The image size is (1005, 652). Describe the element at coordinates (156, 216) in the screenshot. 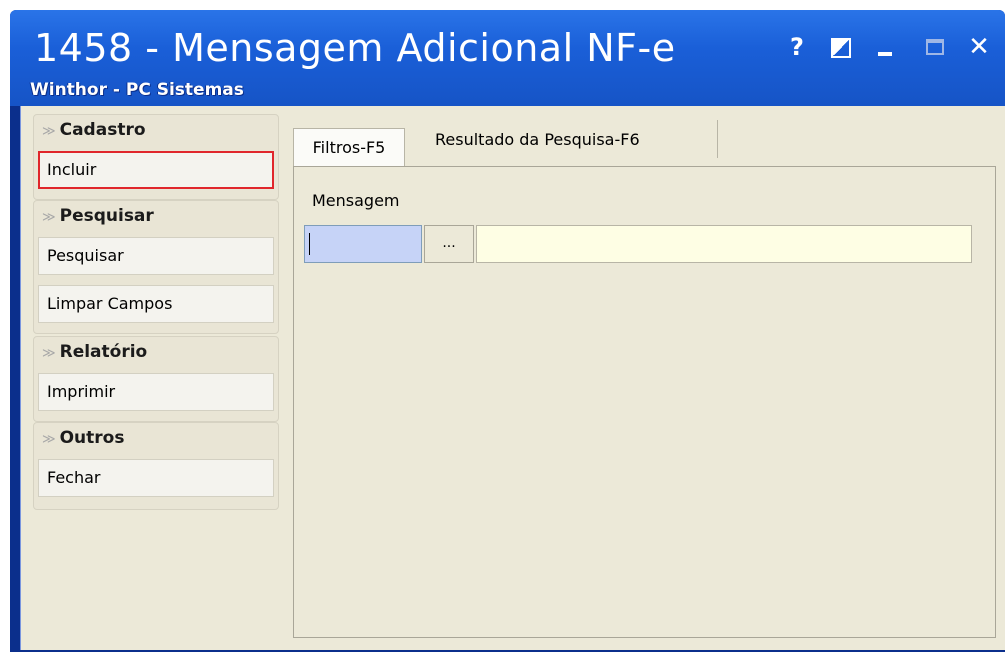

I see `group-header-pesquisar: ≫ Pesquisar` at that location.